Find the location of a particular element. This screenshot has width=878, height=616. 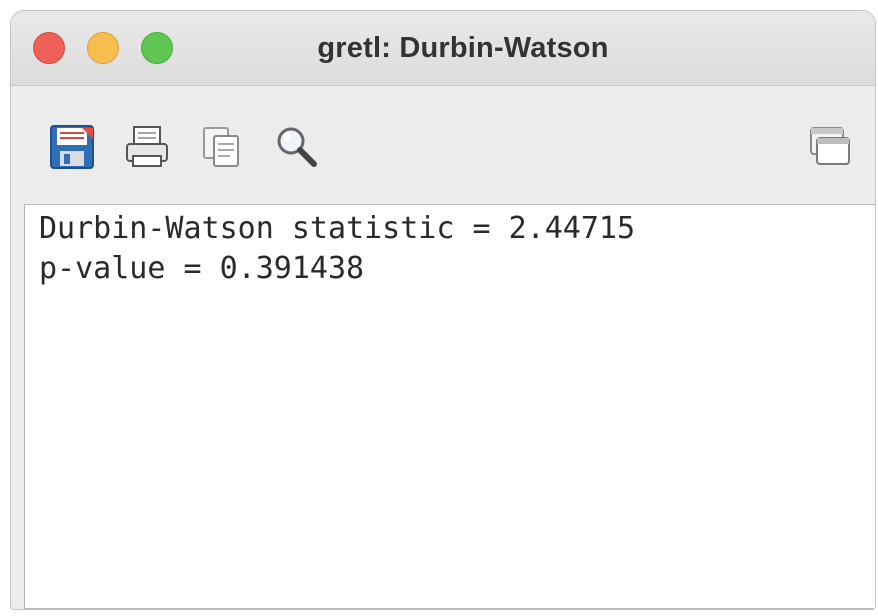

save-button is located at coordinates (72, 147).